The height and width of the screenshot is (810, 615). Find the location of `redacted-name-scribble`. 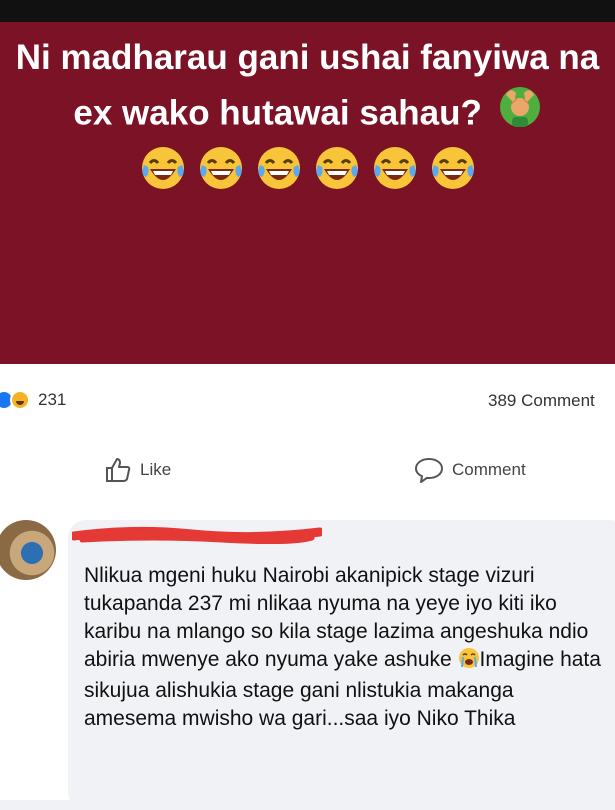

redacted-name-scribble is located at coordinates (197, 535).